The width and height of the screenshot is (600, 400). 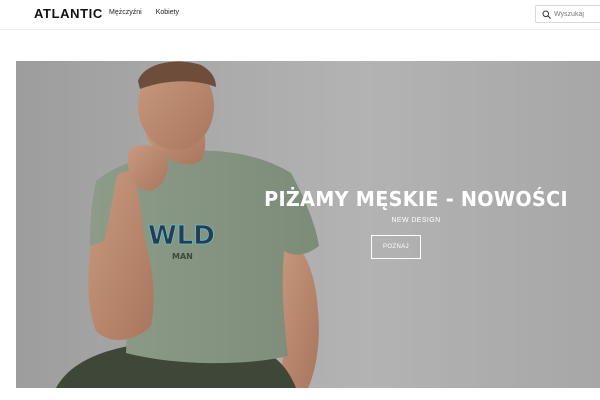 What do you see at coordinates (416, 220) in the screenshot?
I see `hero-subtitle: NEW DESIGN` at bounding box center [416, 220].